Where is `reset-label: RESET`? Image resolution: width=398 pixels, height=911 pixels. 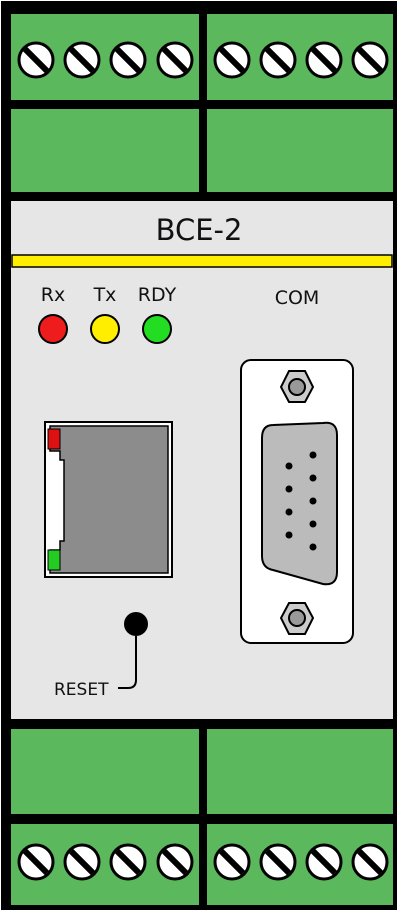
reset-label: RESET is located at coordinates (81, 690).